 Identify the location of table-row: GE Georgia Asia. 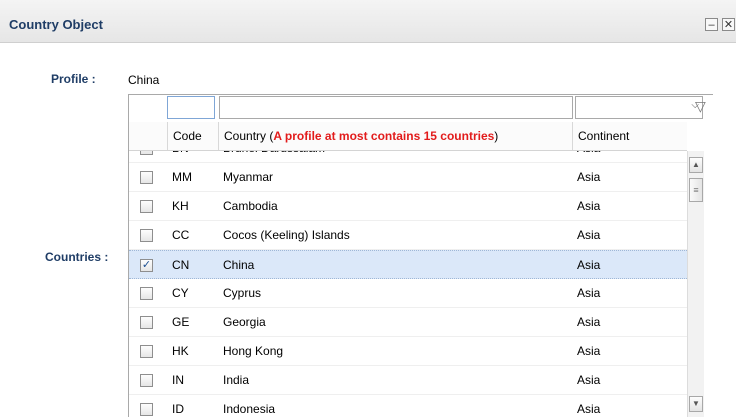
(408, 322).